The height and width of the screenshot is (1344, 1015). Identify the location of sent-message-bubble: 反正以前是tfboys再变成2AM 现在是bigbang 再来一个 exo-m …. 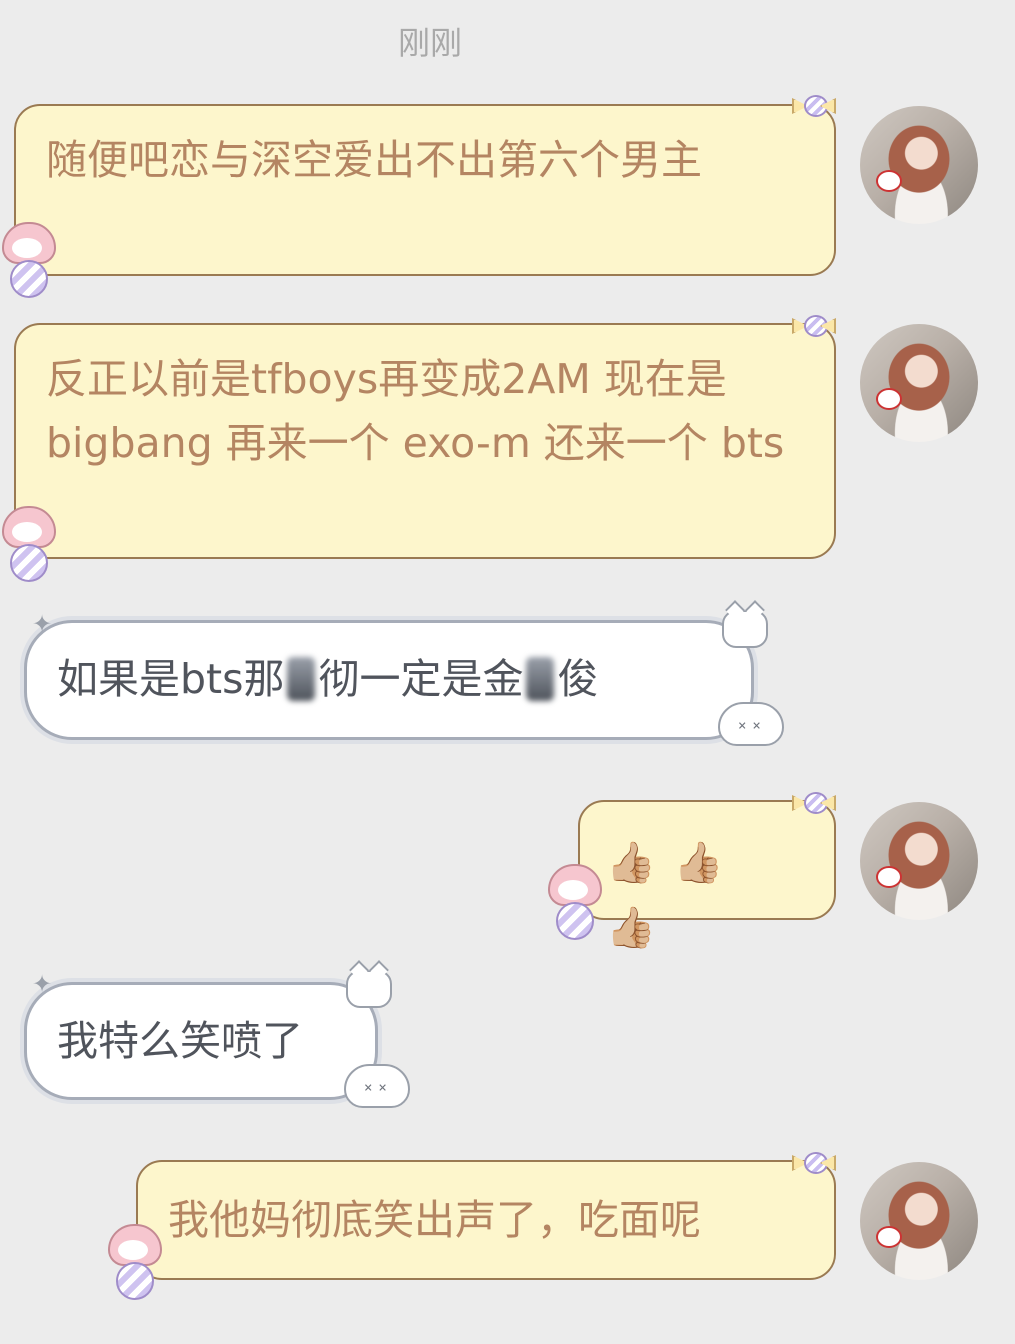
(425, 441).